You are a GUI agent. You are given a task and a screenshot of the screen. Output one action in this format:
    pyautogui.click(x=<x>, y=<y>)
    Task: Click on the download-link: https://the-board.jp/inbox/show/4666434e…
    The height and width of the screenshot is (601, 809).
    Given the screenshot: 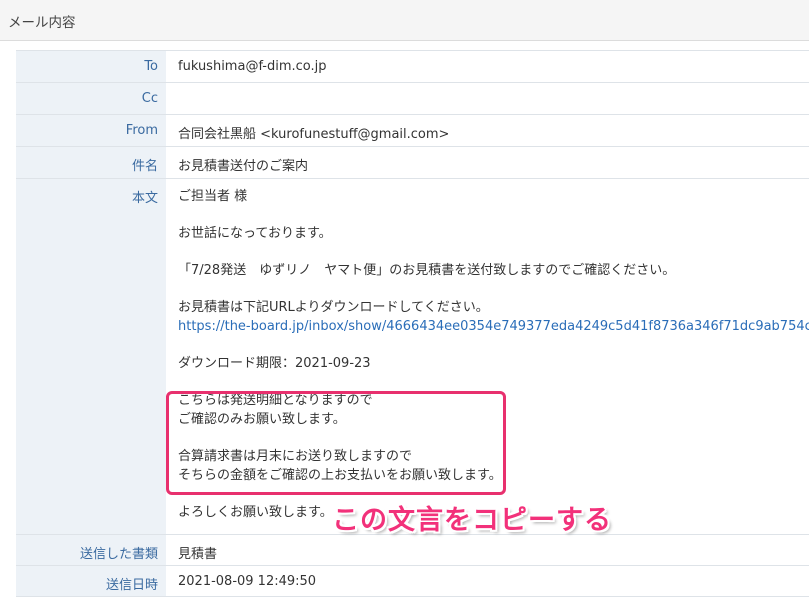 What is the action you would take?
    pyautogui.click(x=493, y=326)
    